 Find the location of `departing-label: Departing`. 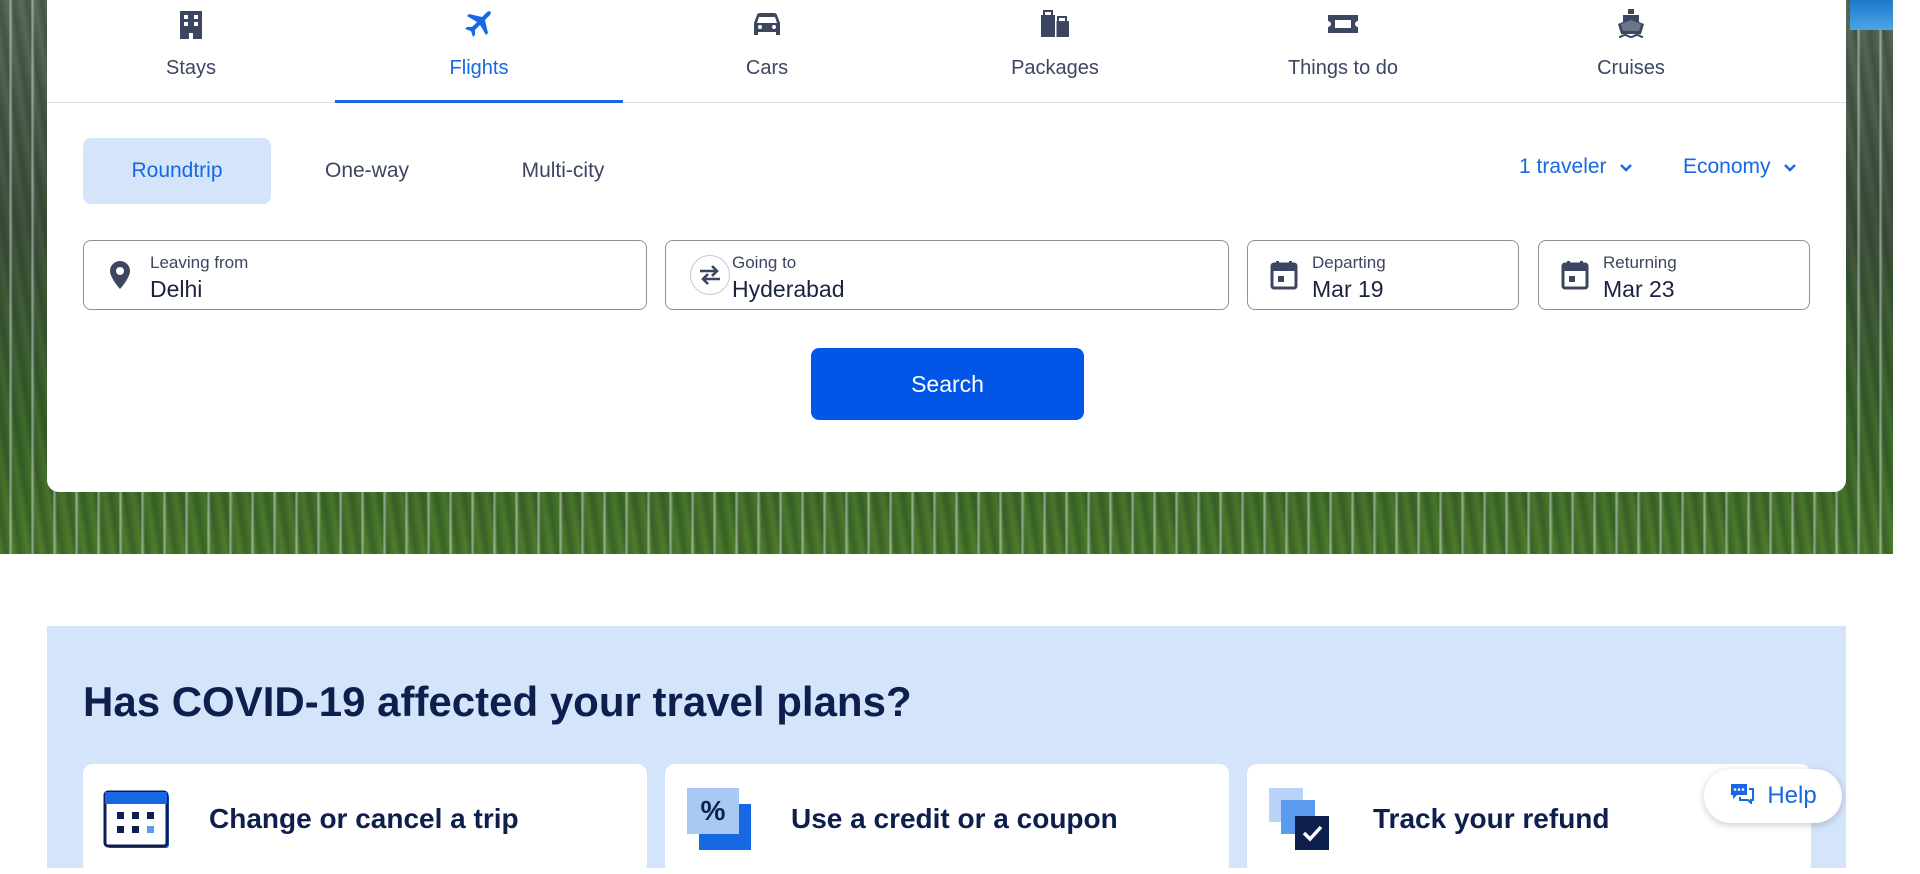

departing-label: Departing is located at coordinates (1349, 262).